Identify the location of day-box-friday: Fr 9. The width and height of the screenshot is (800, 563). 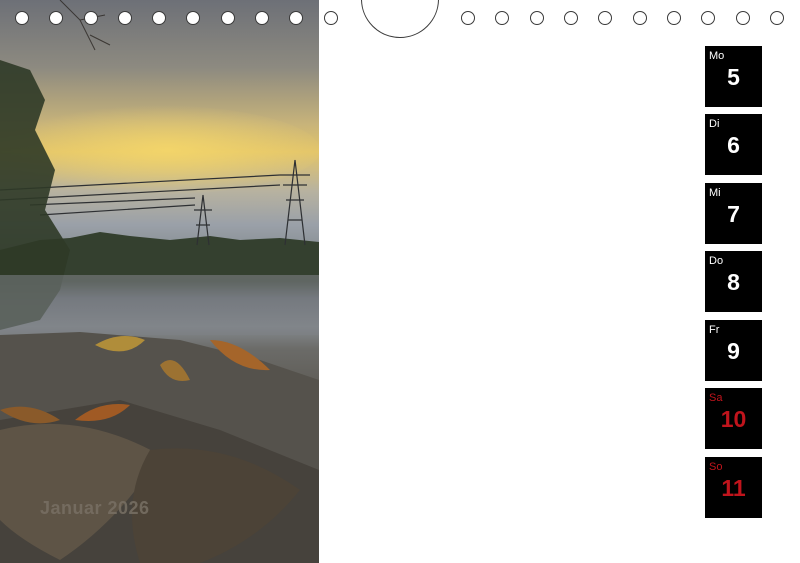
(733, 350).